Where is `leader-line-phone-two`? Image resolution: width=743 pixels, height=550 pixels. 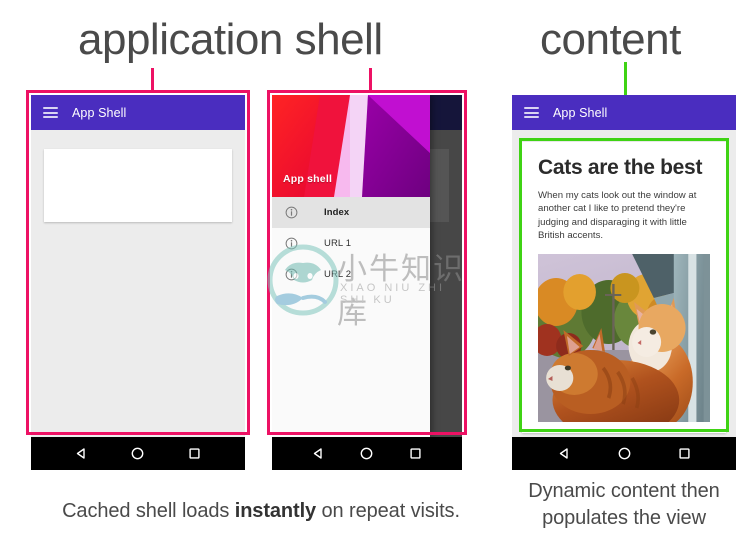 leader-line-phone-two is located at coordinates (370, 80).